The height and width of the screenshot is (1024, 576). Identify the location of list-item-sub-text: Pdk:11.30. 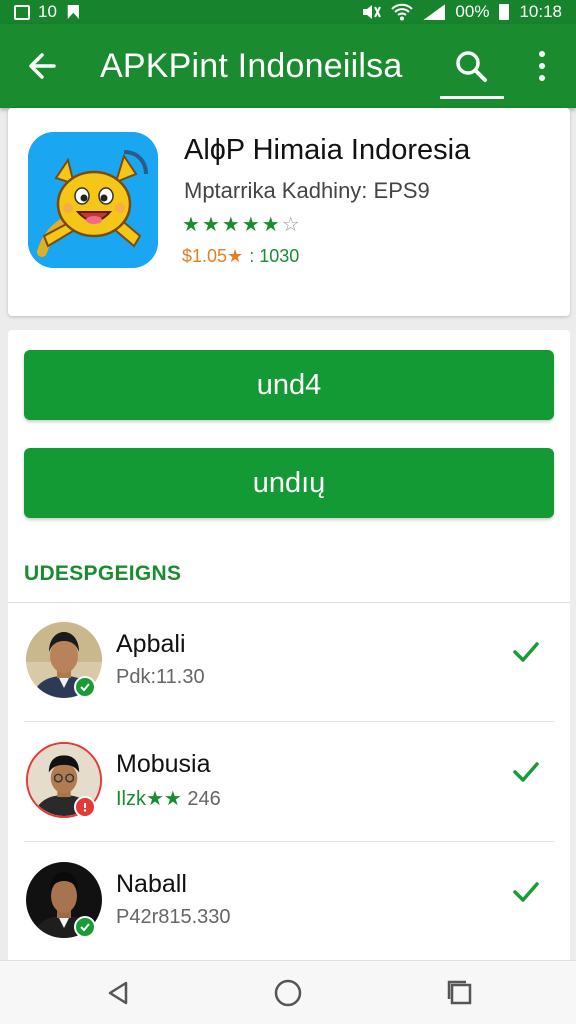
(160, 677).